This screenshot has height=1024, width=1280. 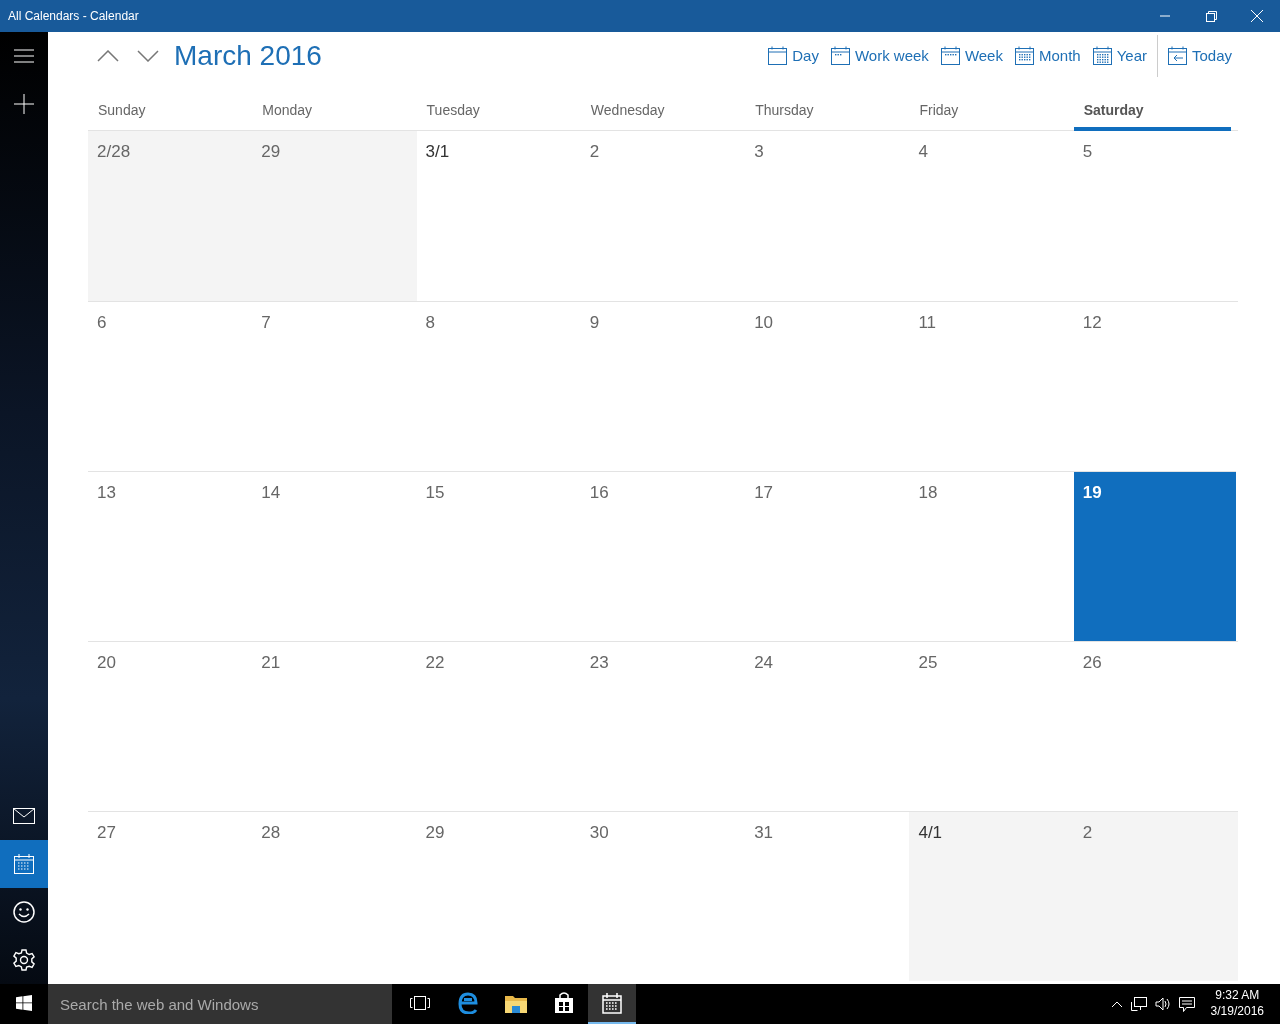 I want to click on browser-icon, so click(x=468, y=1003).